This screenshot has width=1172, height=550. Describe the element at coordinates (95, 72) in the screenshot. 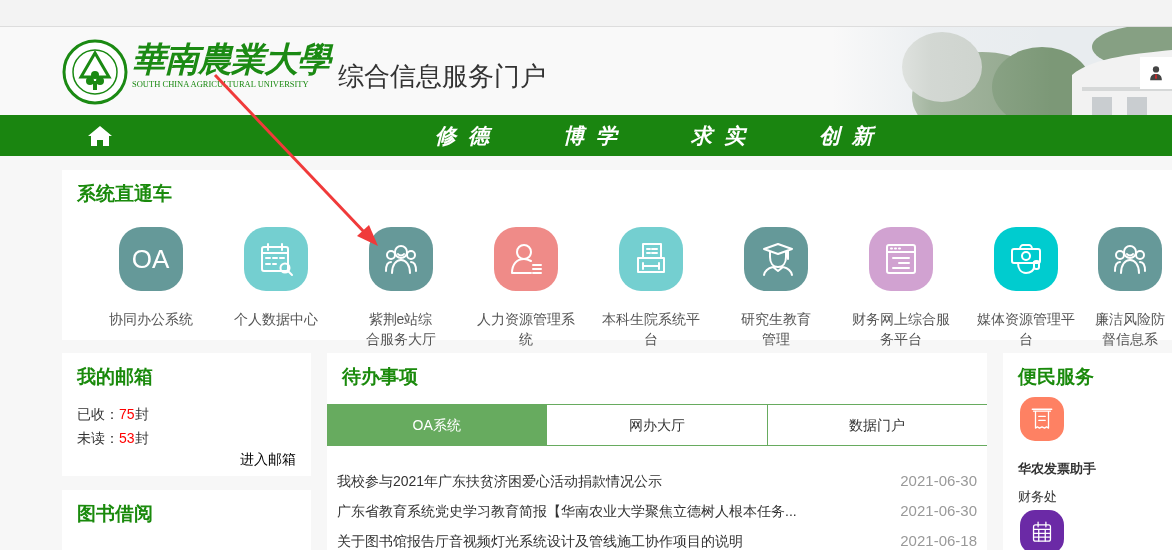

I see `university-seal-icon` at that location.